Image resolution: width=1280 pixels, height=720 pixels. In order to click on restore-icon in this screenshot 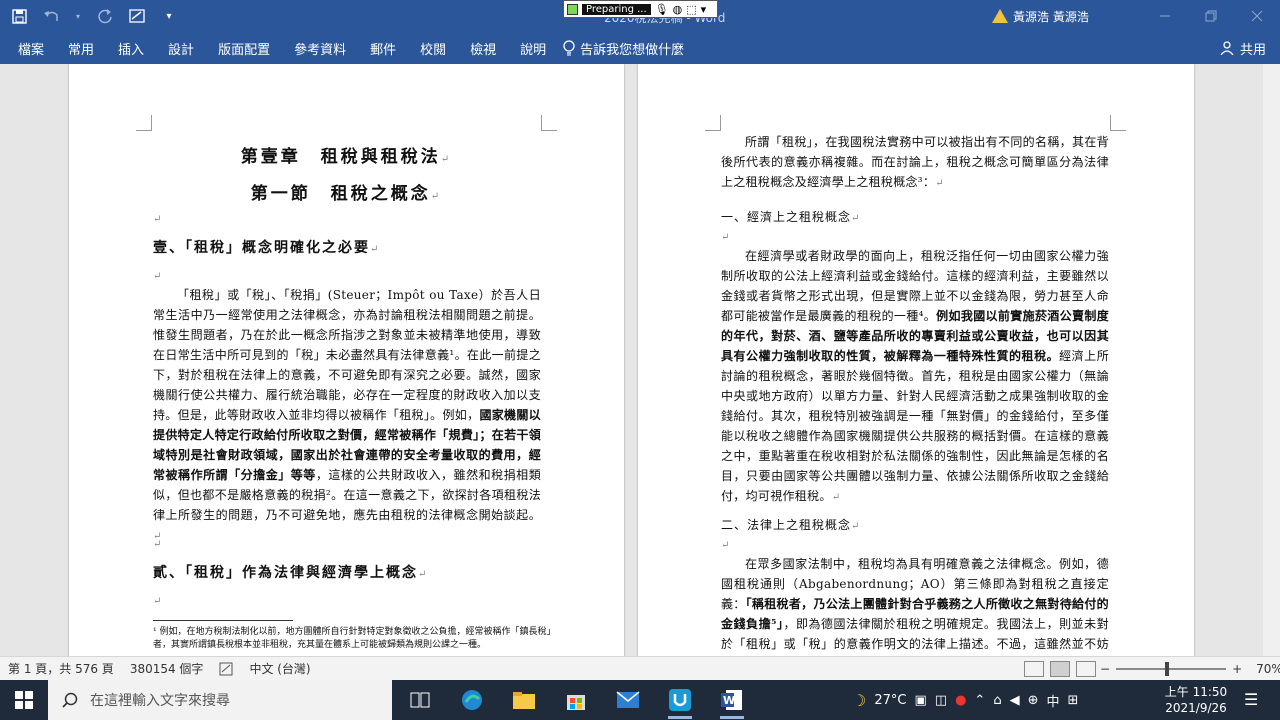, I will do `click(1211, 16)`.